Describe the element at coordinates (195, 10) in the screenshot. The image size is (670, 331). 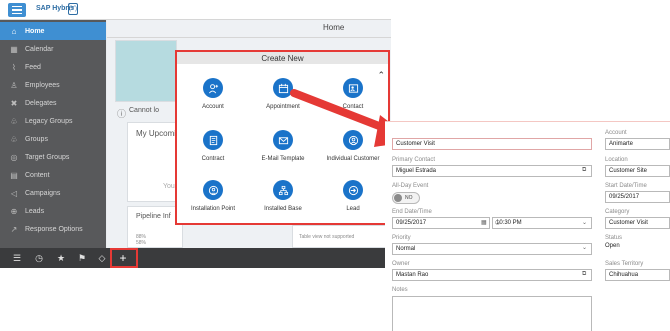
I see `top-bar: SAP Hybris (Y)` at that location.